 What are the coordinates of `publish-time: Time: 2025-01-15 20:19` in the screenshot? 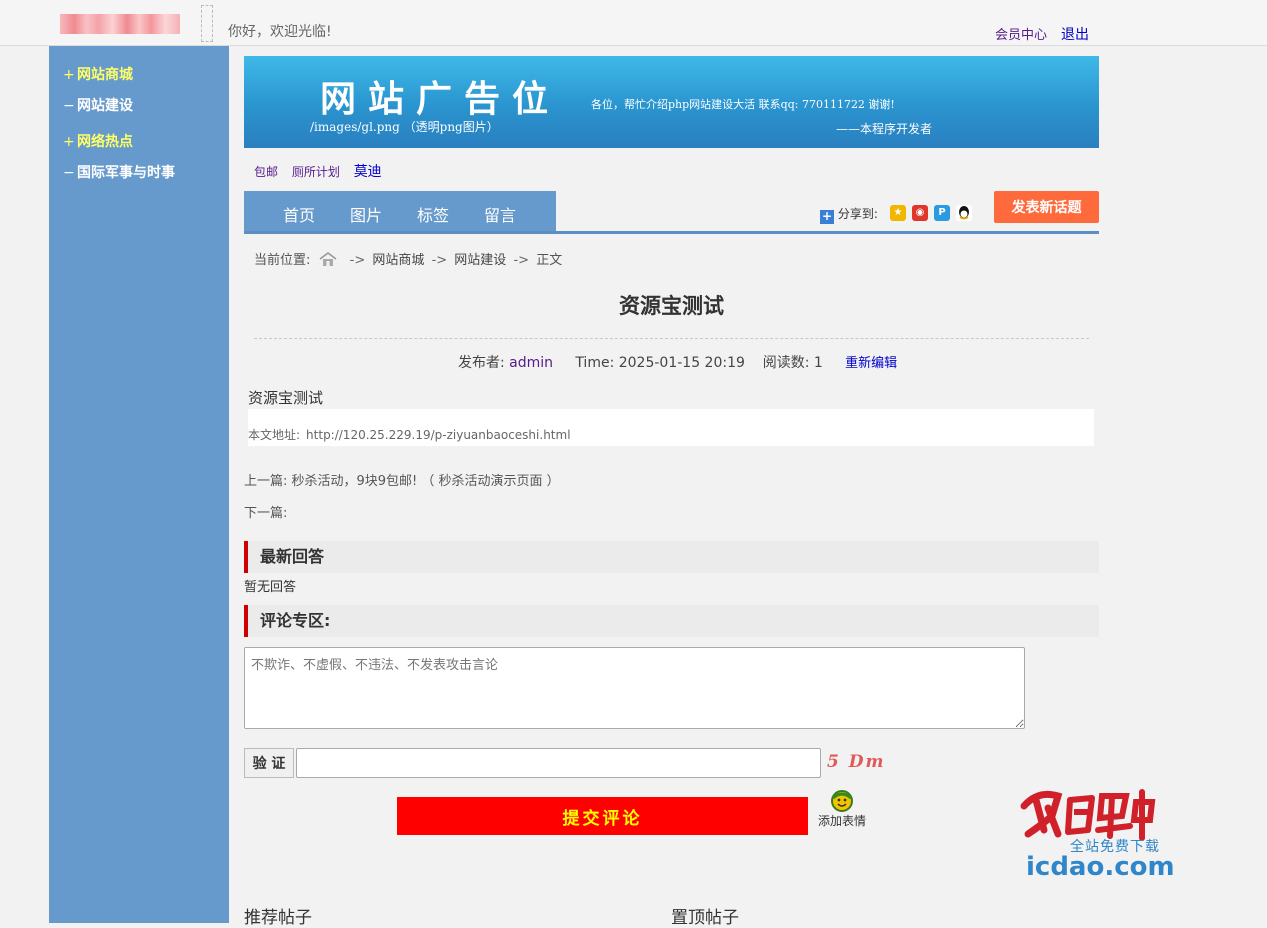 It's located at (660, 363).